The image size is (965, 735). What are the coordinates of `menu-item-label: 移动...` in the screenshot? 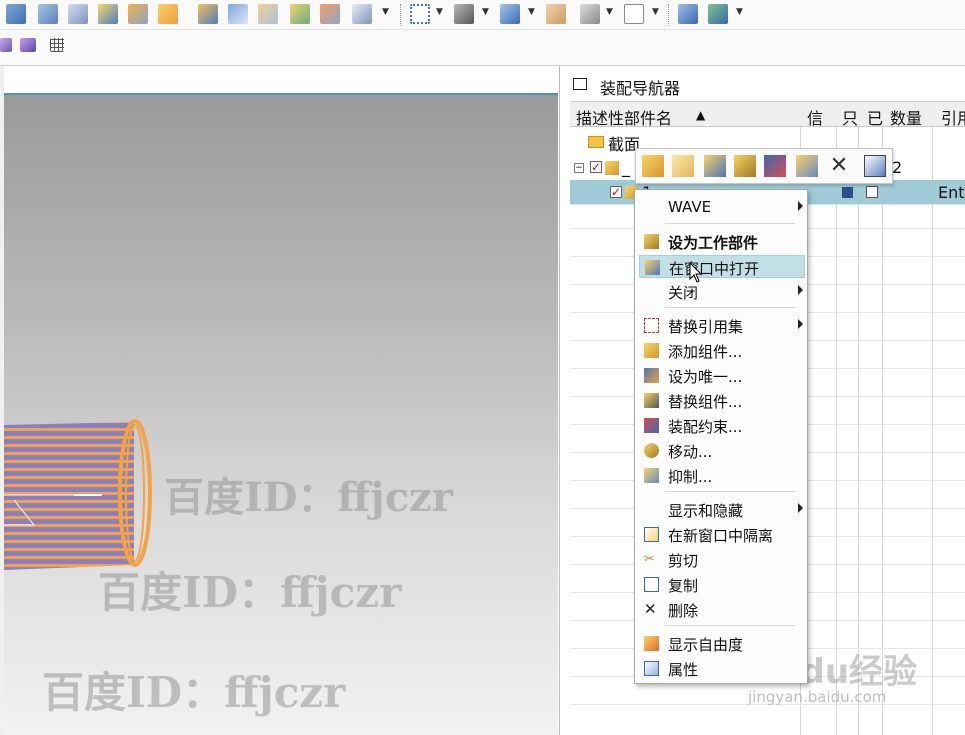 It's located at (690, 452).